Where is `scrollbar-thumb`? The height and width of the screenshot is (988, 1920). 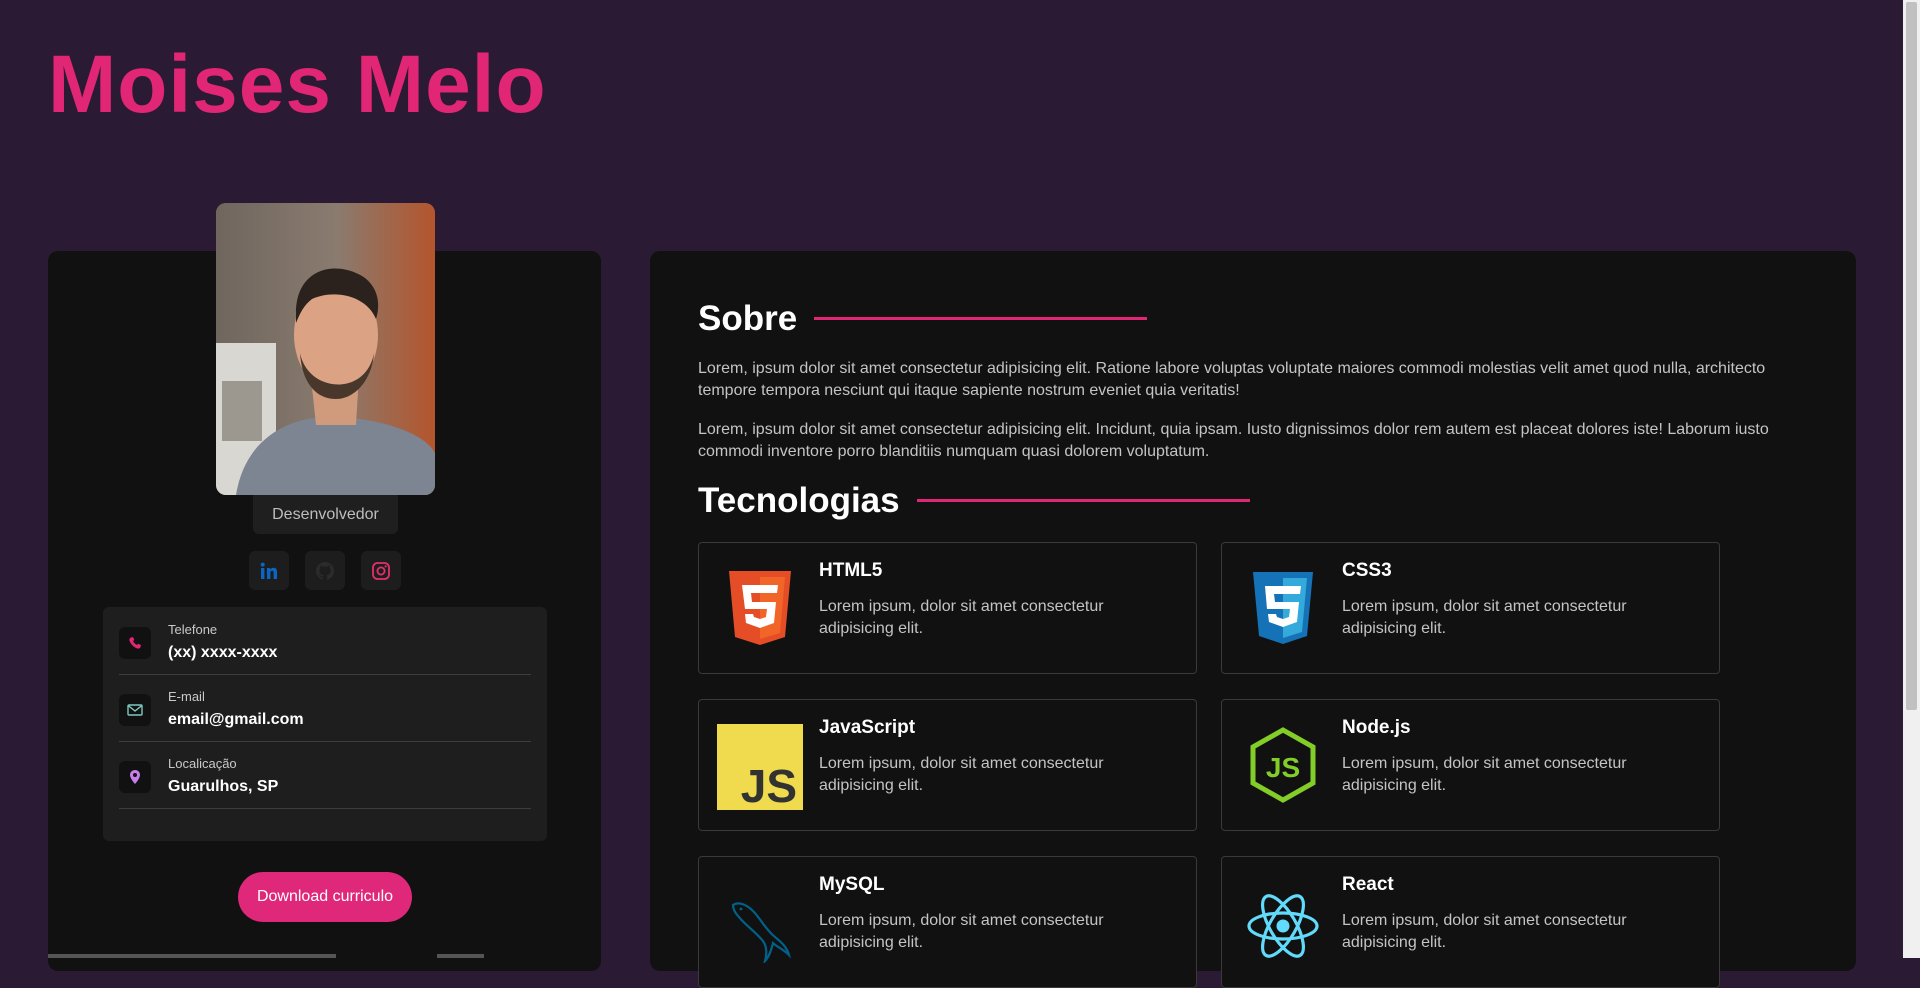
scrollbar-thumb is located at coordinates (1911, 356).